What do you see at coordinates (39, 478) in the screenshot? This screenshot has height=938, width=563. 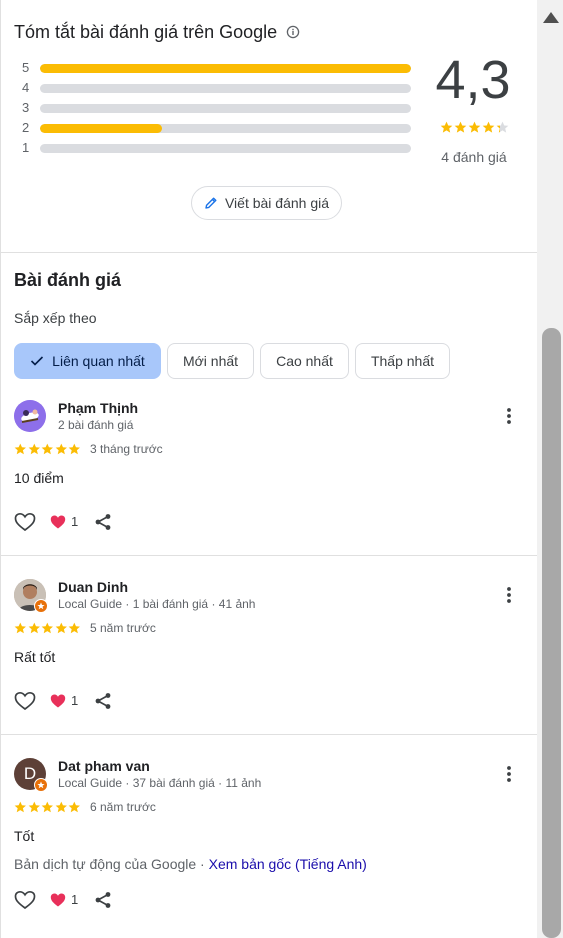 I see `review-text: 10 điểm` at bounding box center [39, 478].